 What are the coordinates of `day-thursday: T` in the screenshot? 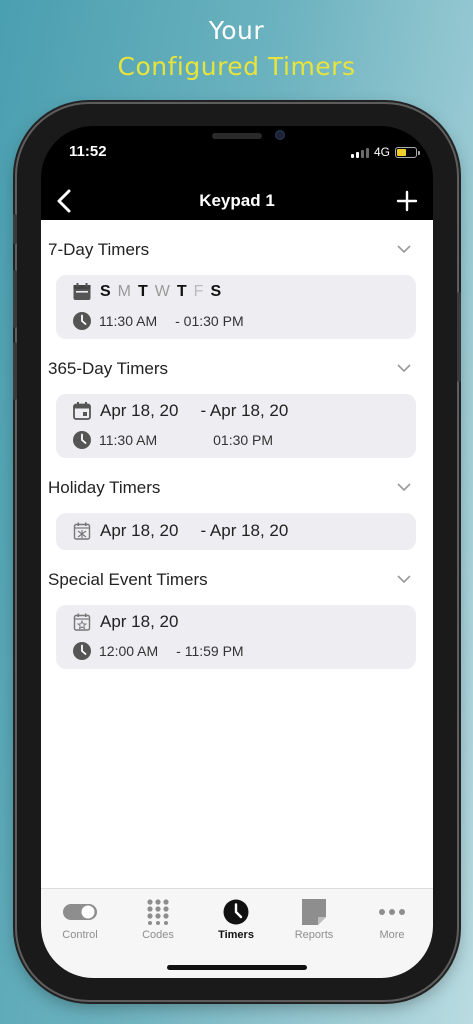 It's located at (182, 292).